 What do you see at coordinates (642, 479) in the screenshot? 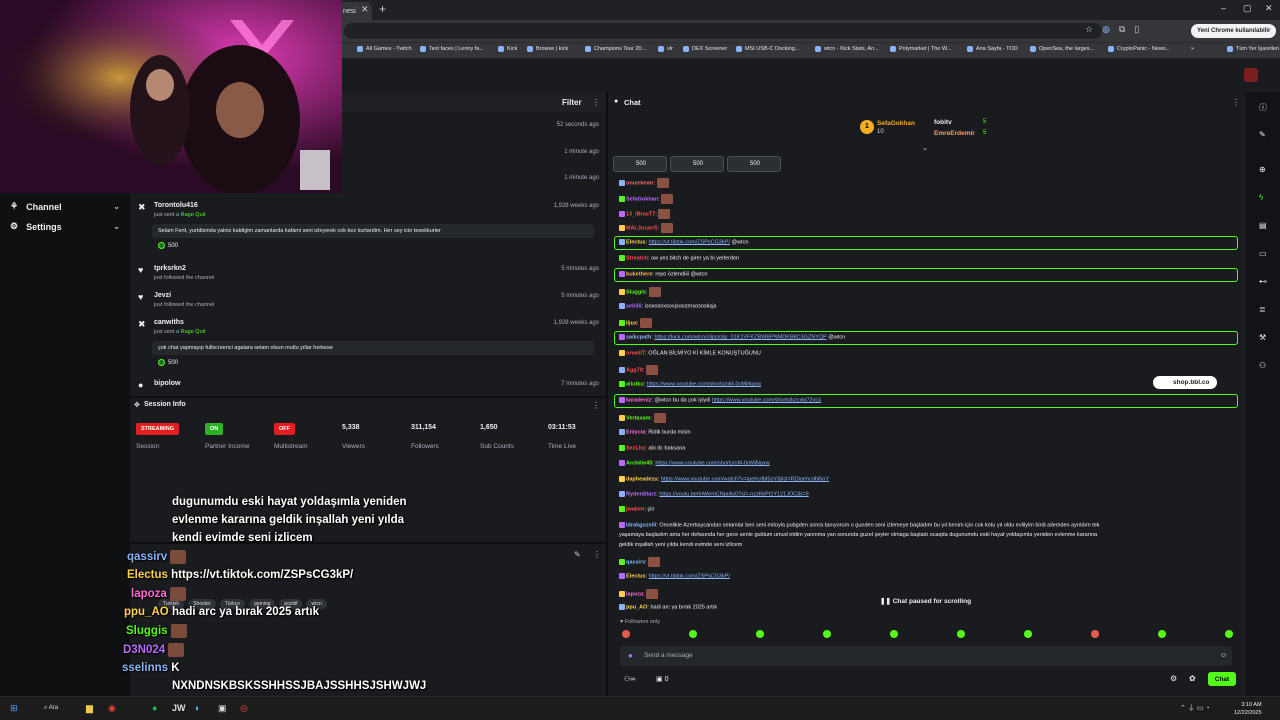
I see `chat-username: dapheadezu` at bounding box center [642, 479].